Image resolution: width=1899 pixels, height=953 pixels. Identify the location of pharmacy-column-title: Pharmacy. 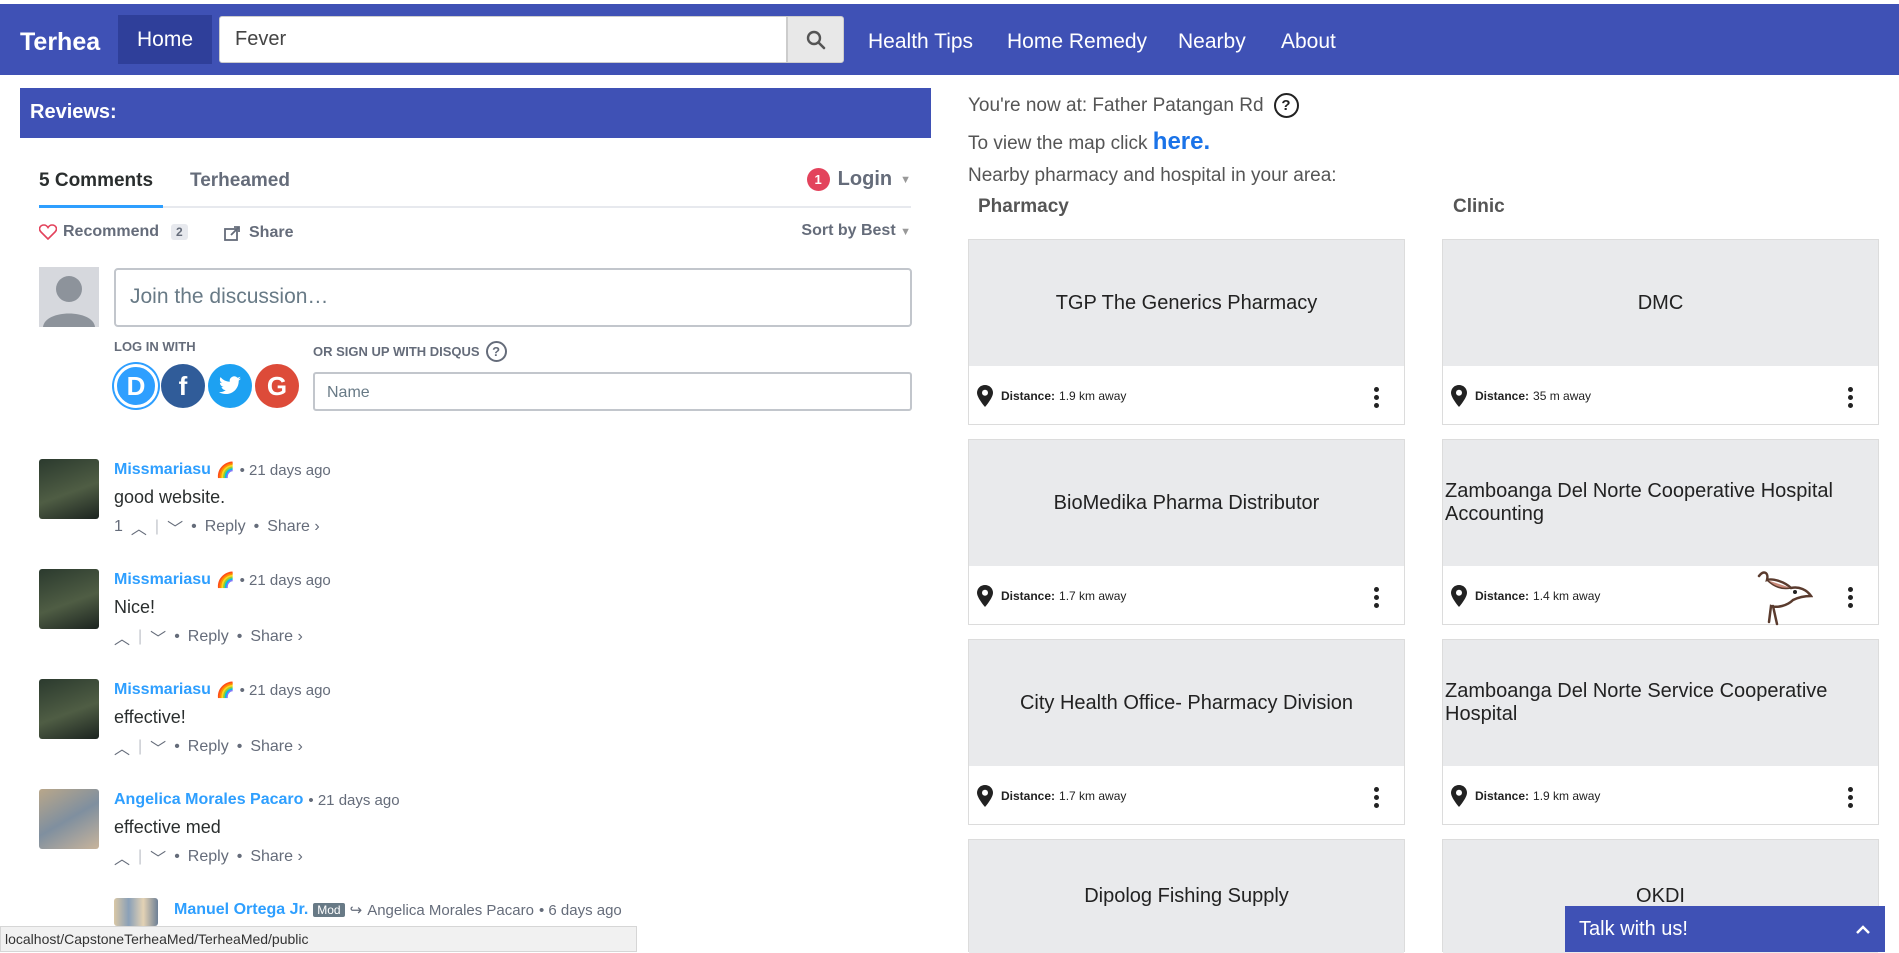
(1023, 206).